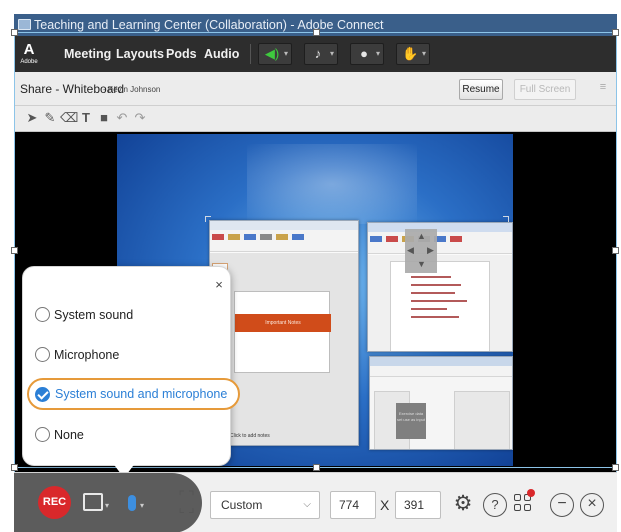  What do you see at coordinates (93, 502) in the screenshot?
I see `screen-source-icon` at bounding box center [93, 502].